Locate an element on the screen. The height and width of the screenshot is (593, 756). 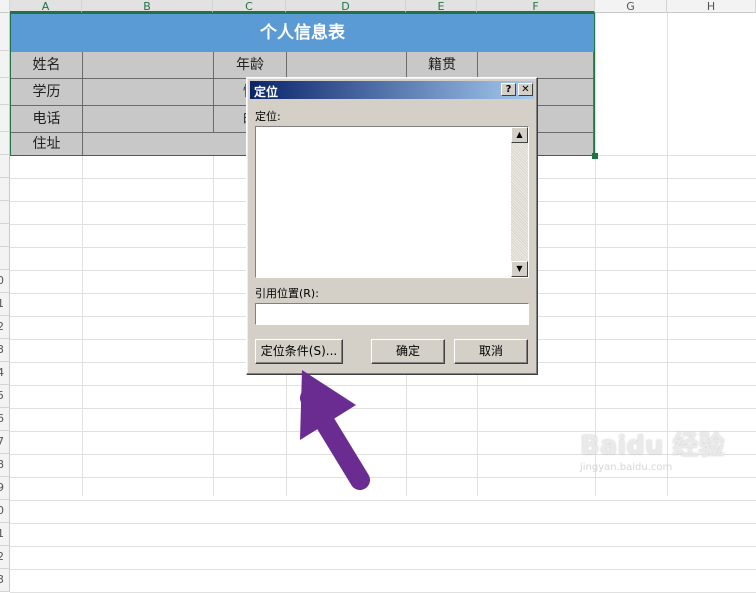
scroll-up-icon: ▲ is located at coordinates (519, 135).